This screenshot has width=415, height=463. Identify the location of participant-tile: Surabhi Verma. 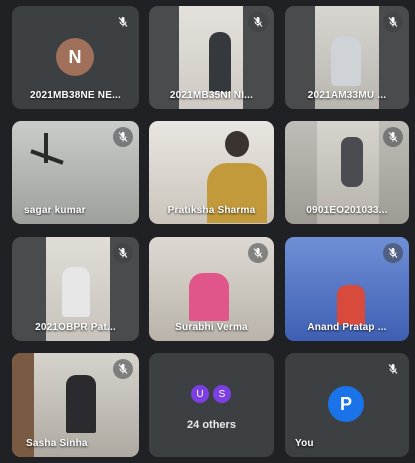
(211, 289).